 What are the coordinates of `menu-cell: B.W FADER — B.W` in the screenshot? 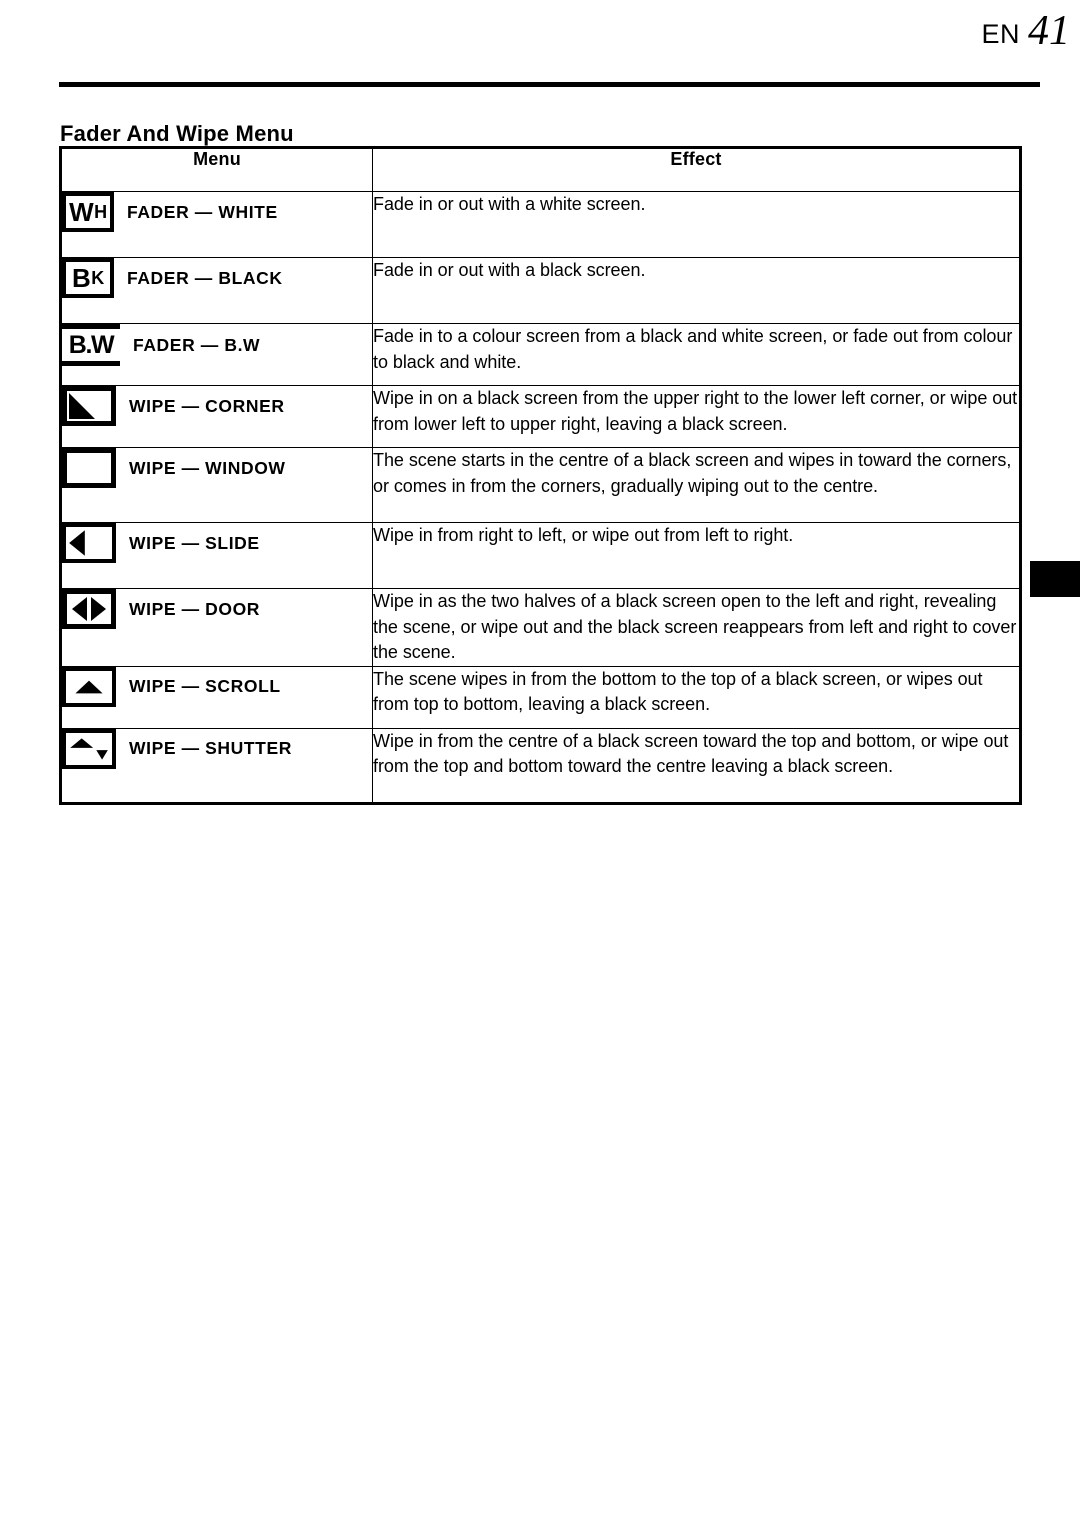 It's located at (216, 354).